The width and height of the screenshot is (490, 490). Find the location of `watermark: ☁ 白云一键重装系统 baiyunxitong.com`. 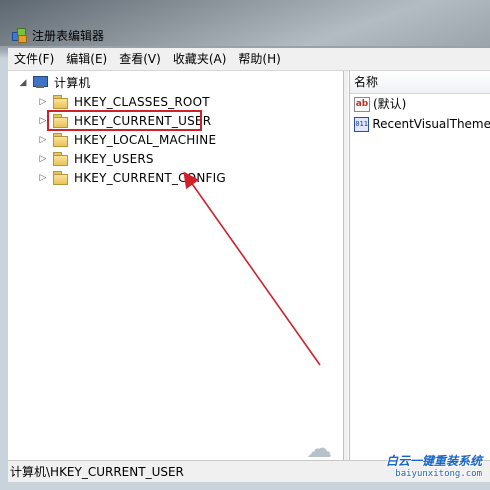

watermark: ☁ 白云一键重装系统 baiyunxitong.com is located at coordinates (394, 456).